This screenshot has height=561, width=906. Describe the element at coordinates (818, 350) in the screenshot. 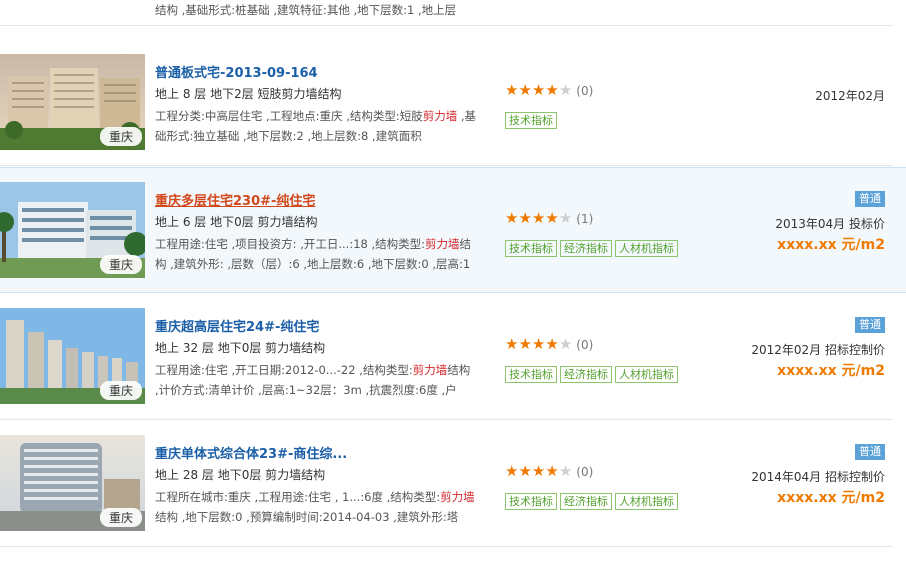

I see `project-date: 2012年02月 招标控制价` at that location.